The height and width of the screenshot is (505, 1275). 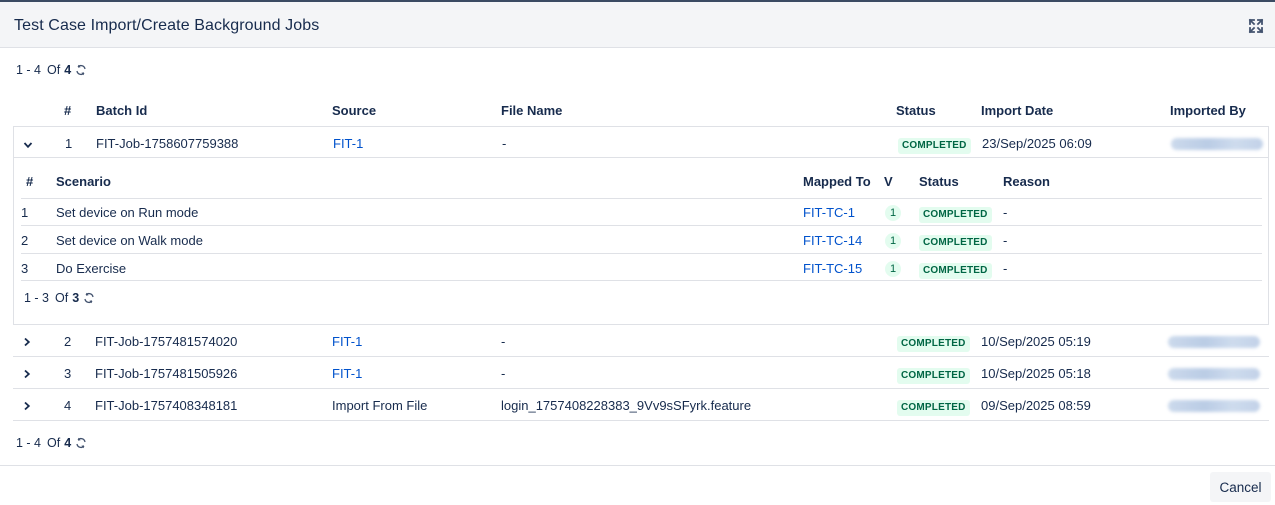 What do you see at coordinates (166, 405) in the screenshot?
I see `batch-id: FIT-Job-1757408348181` at bounding box center [166, 405].